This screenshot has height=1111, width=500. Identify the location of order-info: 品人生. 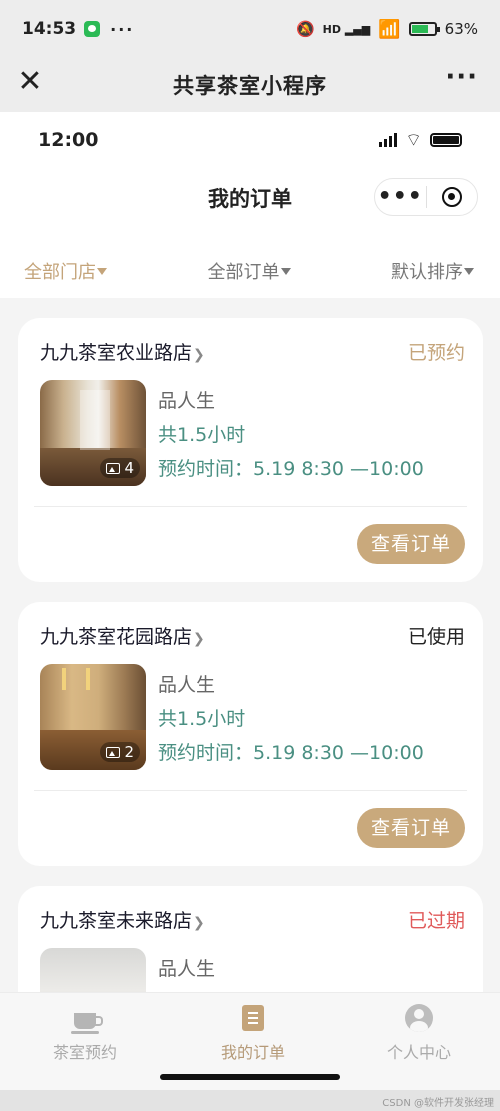
(186, 969).